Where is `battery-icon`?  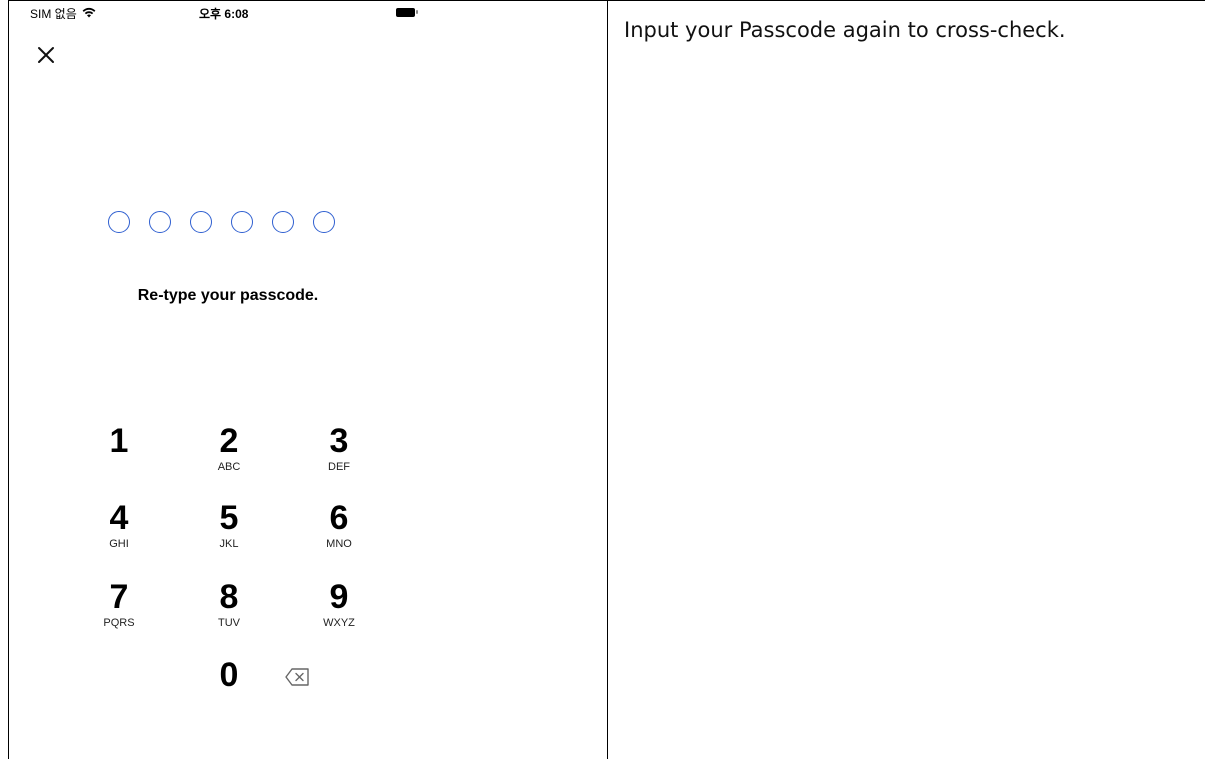
battery-icon is located at coordinates (407, 12).